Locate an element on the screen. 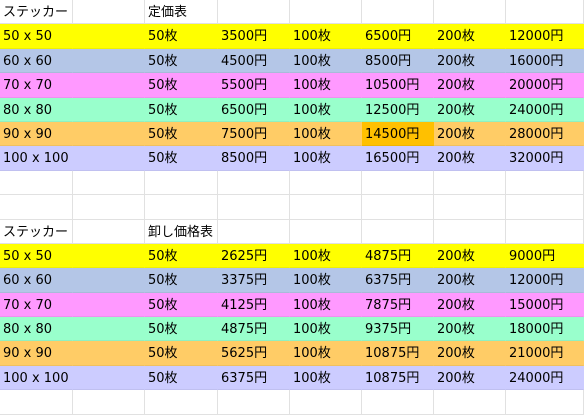  price-cell: 9375円 is located at coordinates (398, 329).